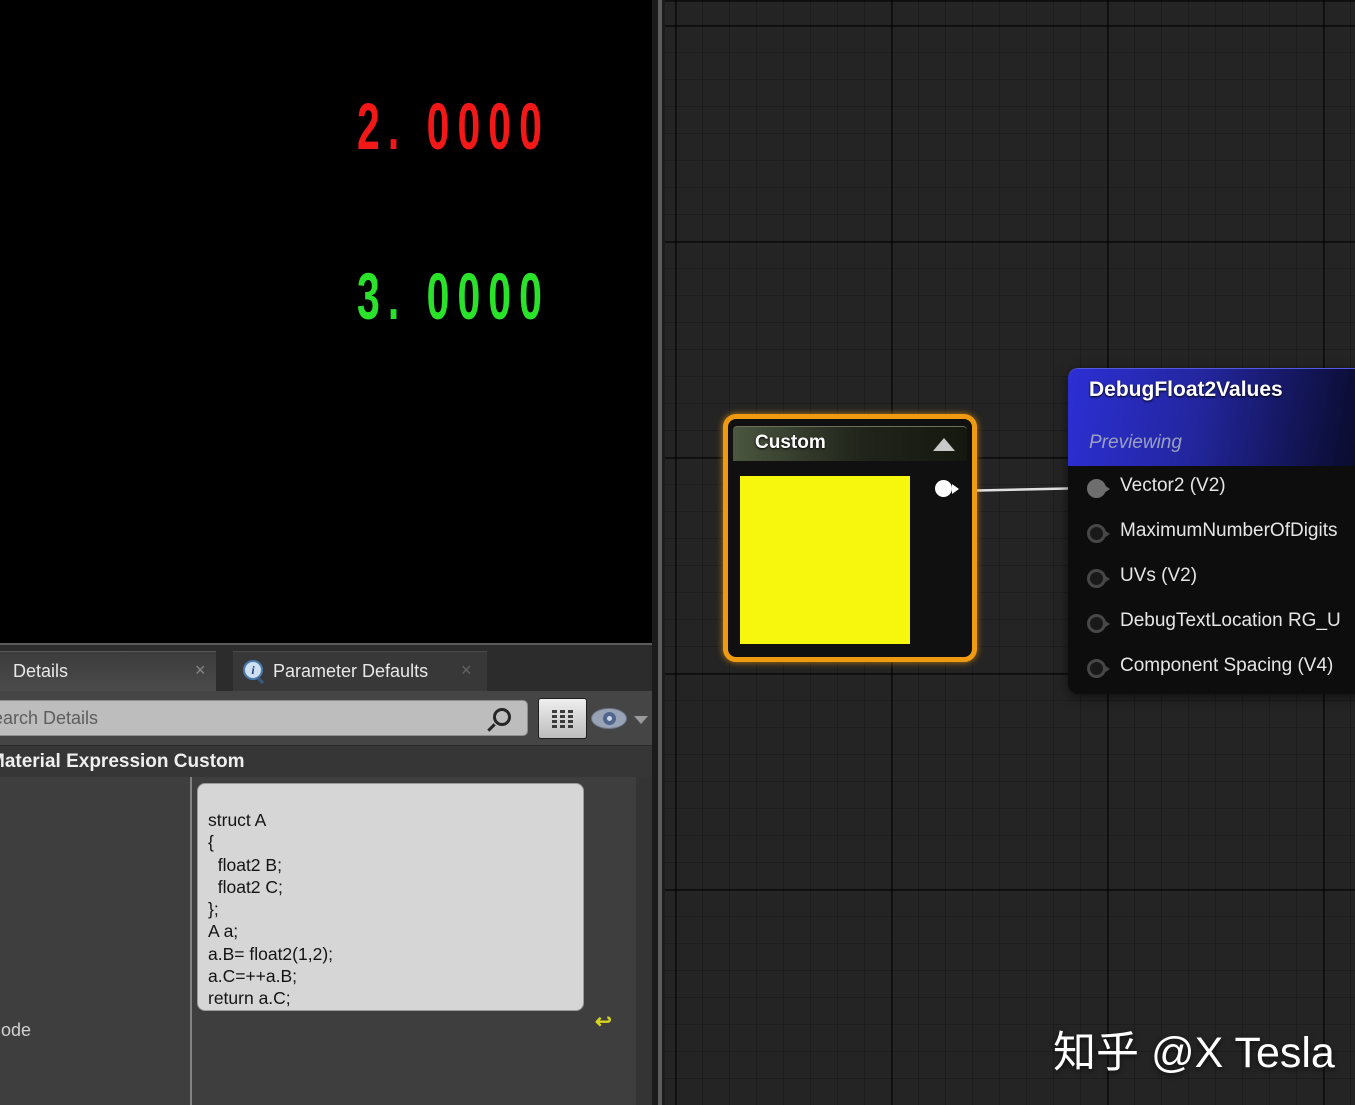 This screenshot has height=1105, width=1355. Describe the element at coordinates (191, 941) in the screenshot. I see `column-splitter` at that location.